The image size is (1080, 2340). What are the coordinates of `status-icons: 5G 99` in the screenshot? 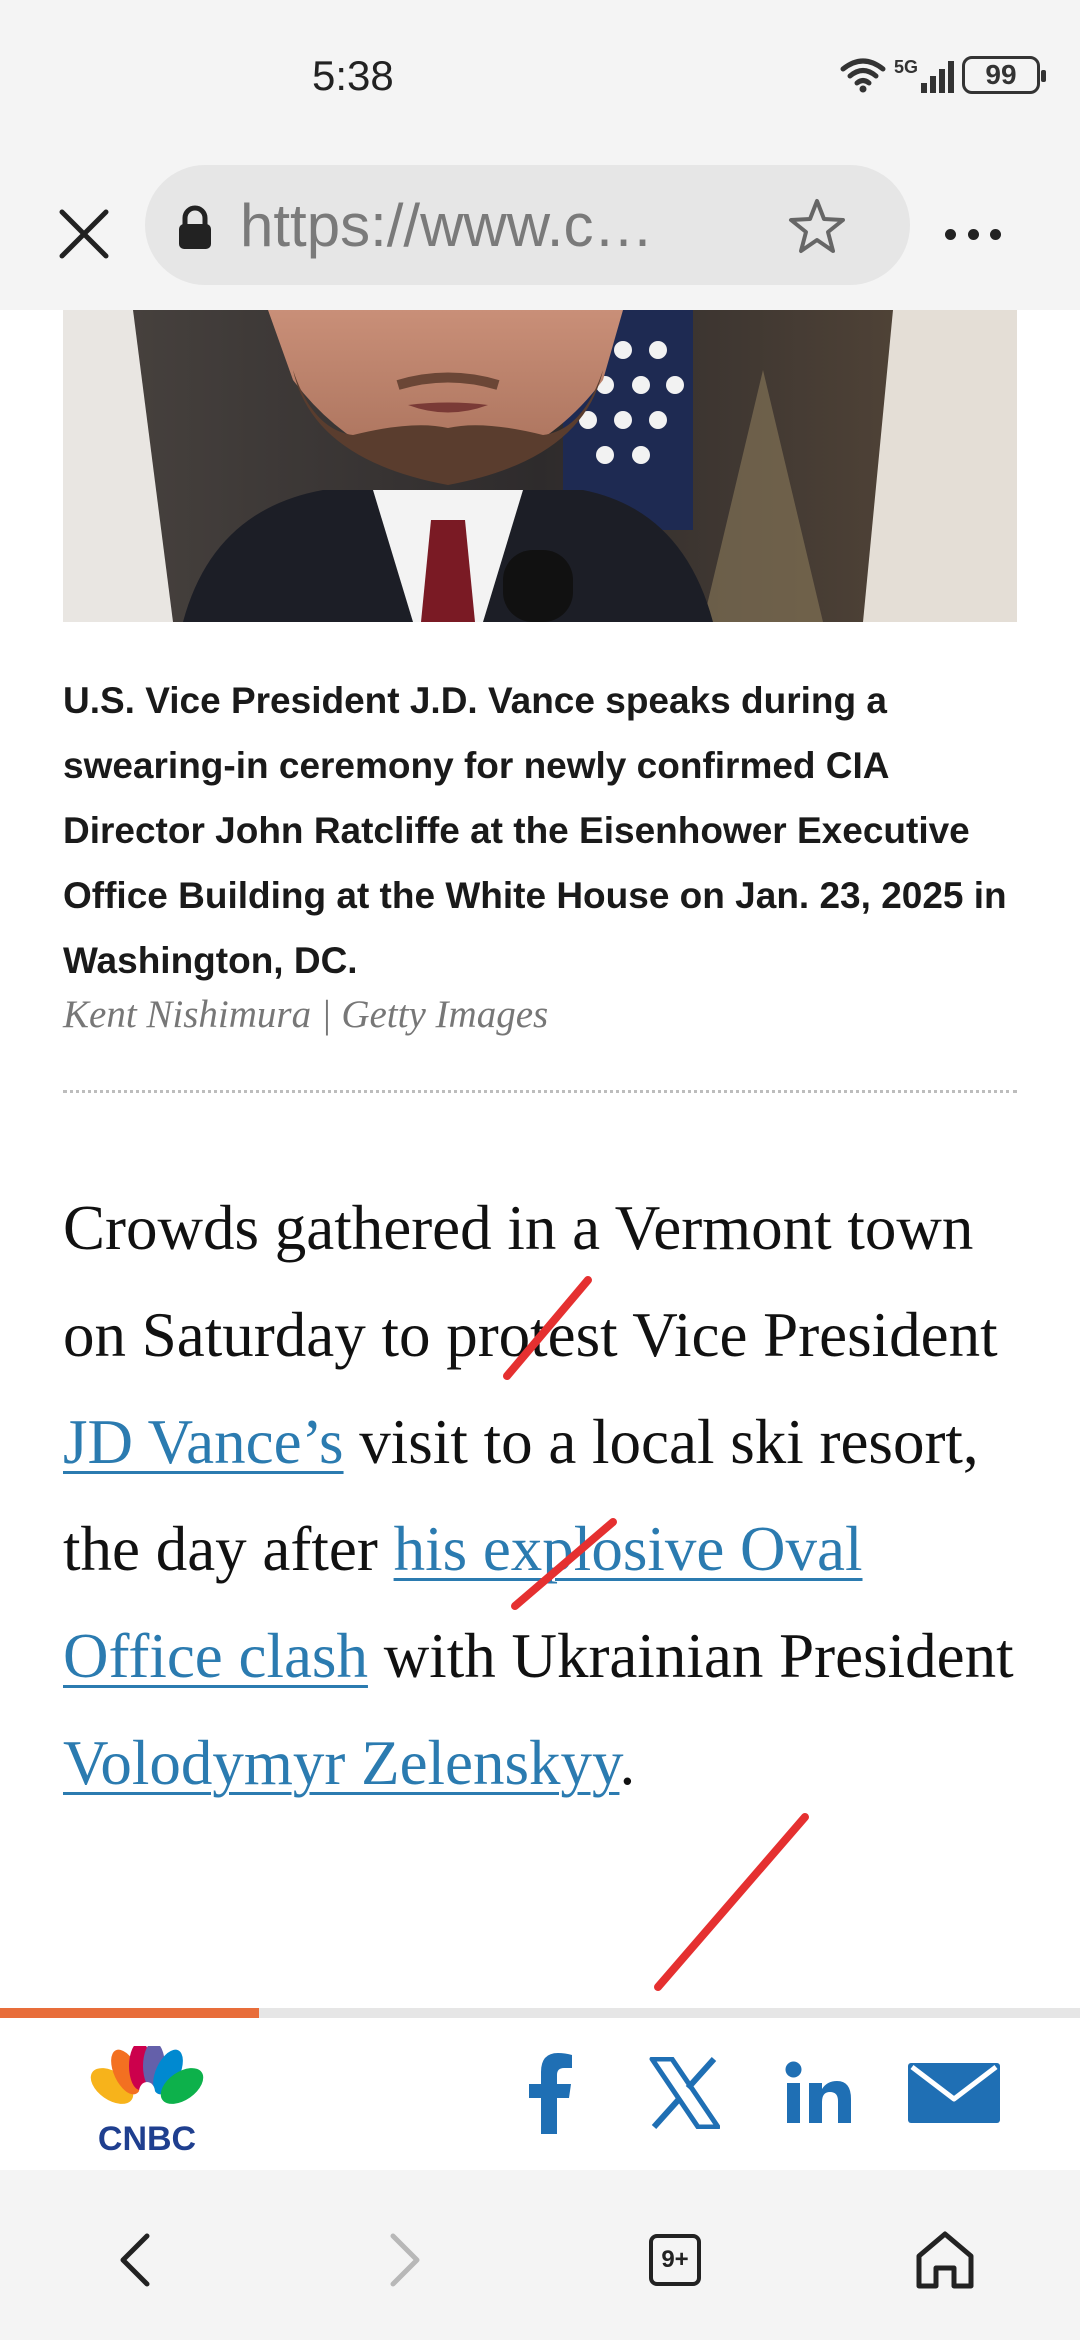 It's located at (943, 75).